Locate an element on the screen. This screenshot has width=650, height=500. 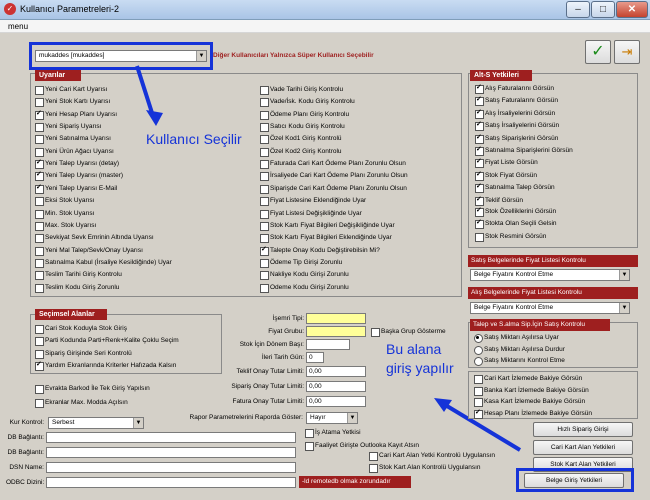
checkbox-alts-12: Stok Resmini Görsün is located at coordinates (510, 237).